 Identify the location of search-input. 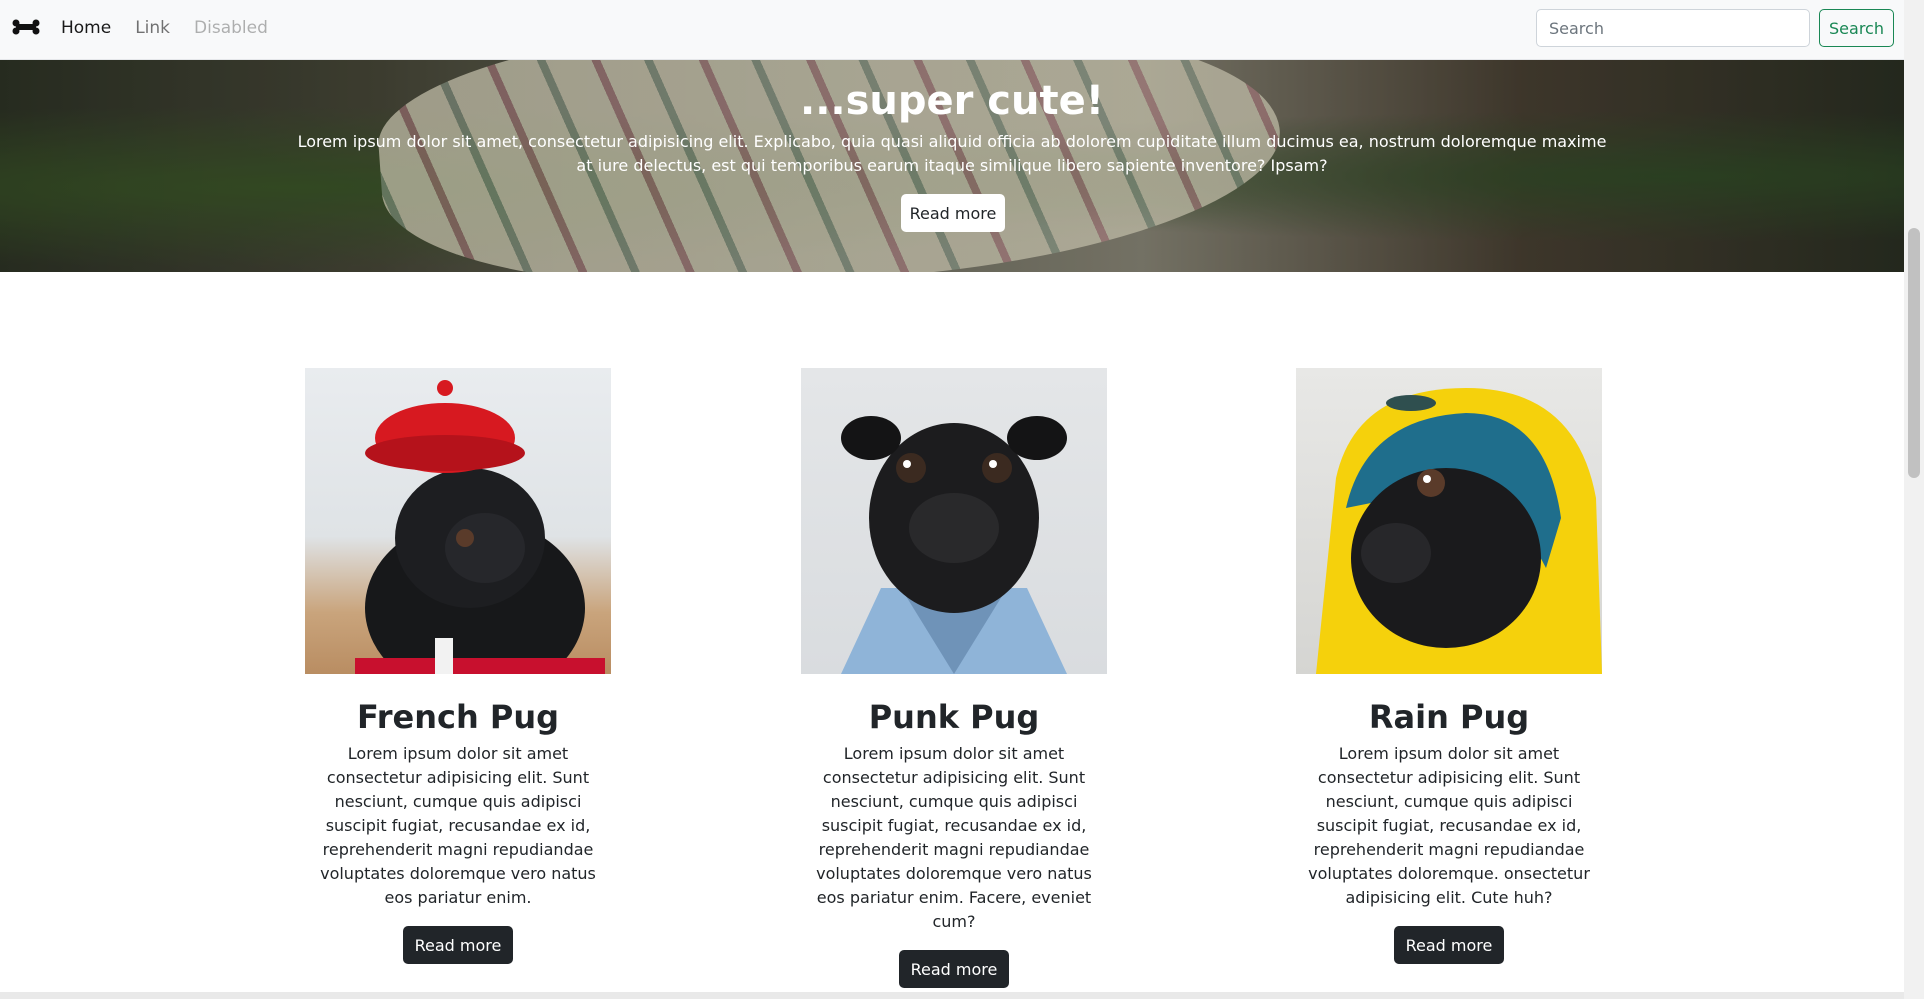
(1673, 28).